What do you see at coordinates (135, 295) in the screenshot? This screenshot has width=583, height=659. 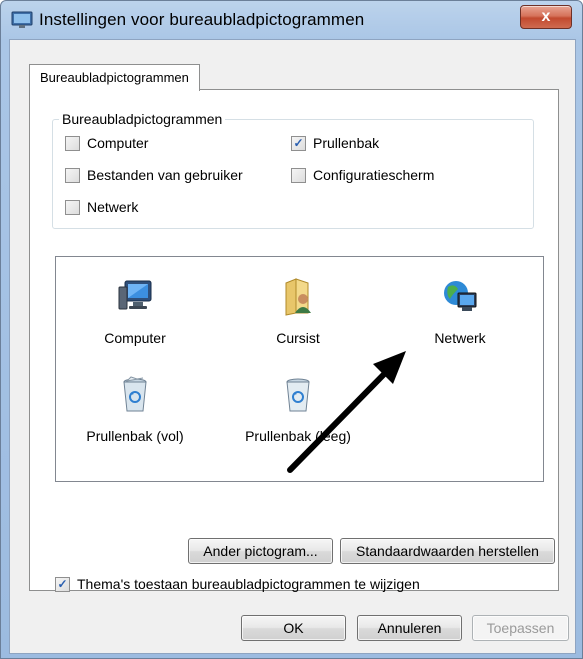 I see `computer-icon` at bounding box center [135, 295].